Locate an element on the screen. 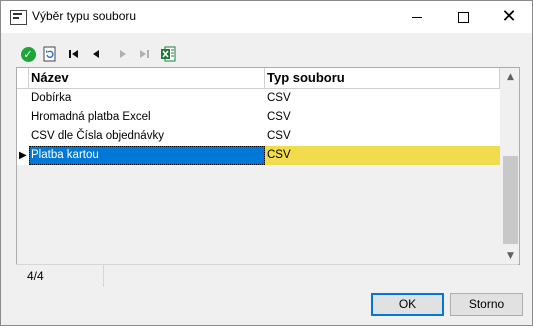  cell-name: CSV dle Čísla objednávky is located at coordinates (97, 136).